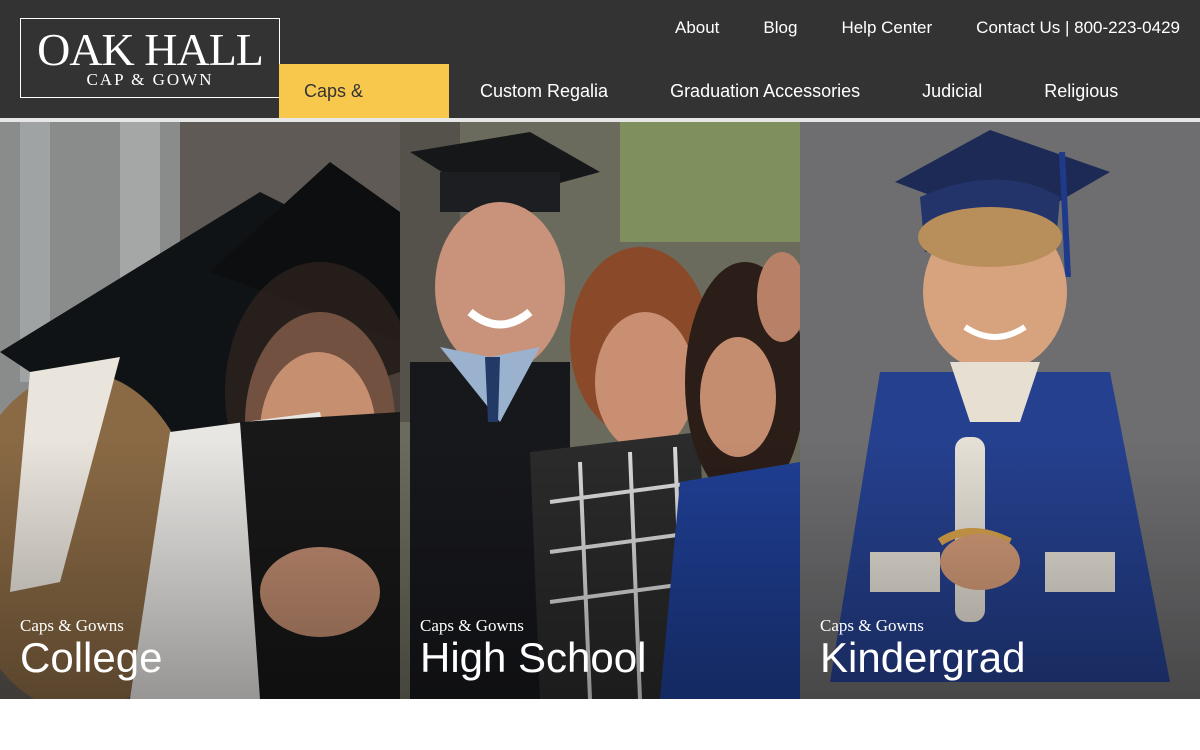 The width and height of the screenshot is (1200, 750). Describe the element at coordinates (1081, 91) in the screenshot. I see `nav-item-religious: Religious` at that location.